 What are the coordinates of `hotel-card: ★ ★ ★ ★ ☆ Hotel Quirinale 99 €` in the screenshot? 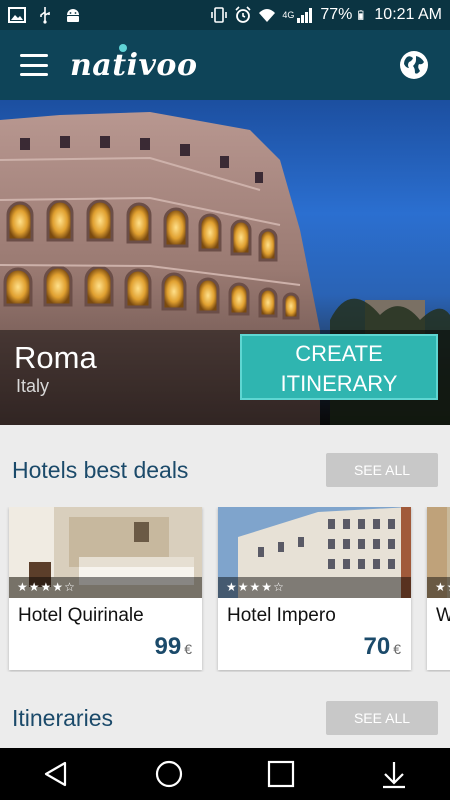 It's located at (105, 588).